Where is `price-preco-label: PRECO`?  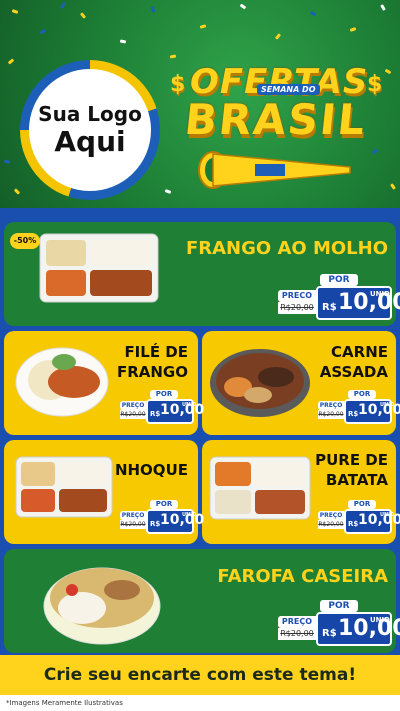
price-preco-label: PRECO is located at coordinates (297, 296).